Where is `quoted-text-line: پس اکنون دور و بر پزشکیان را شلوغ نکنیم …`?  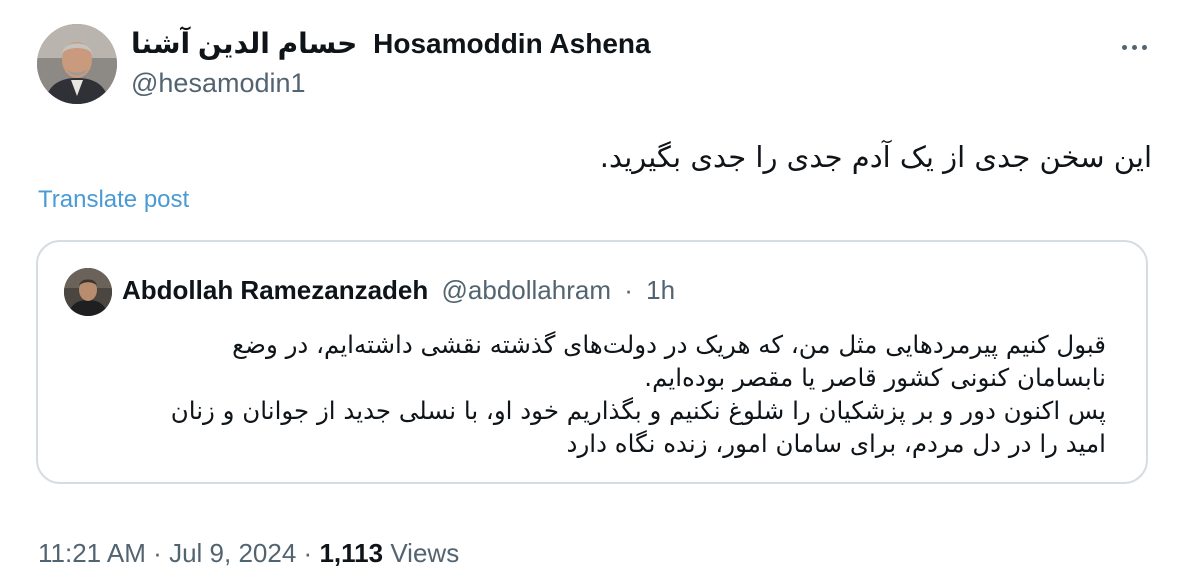
quoted-text-line: پس اکنون دور و بر پزشکیان را شلوغ نکنیم … is located at coordinates (638, 410).